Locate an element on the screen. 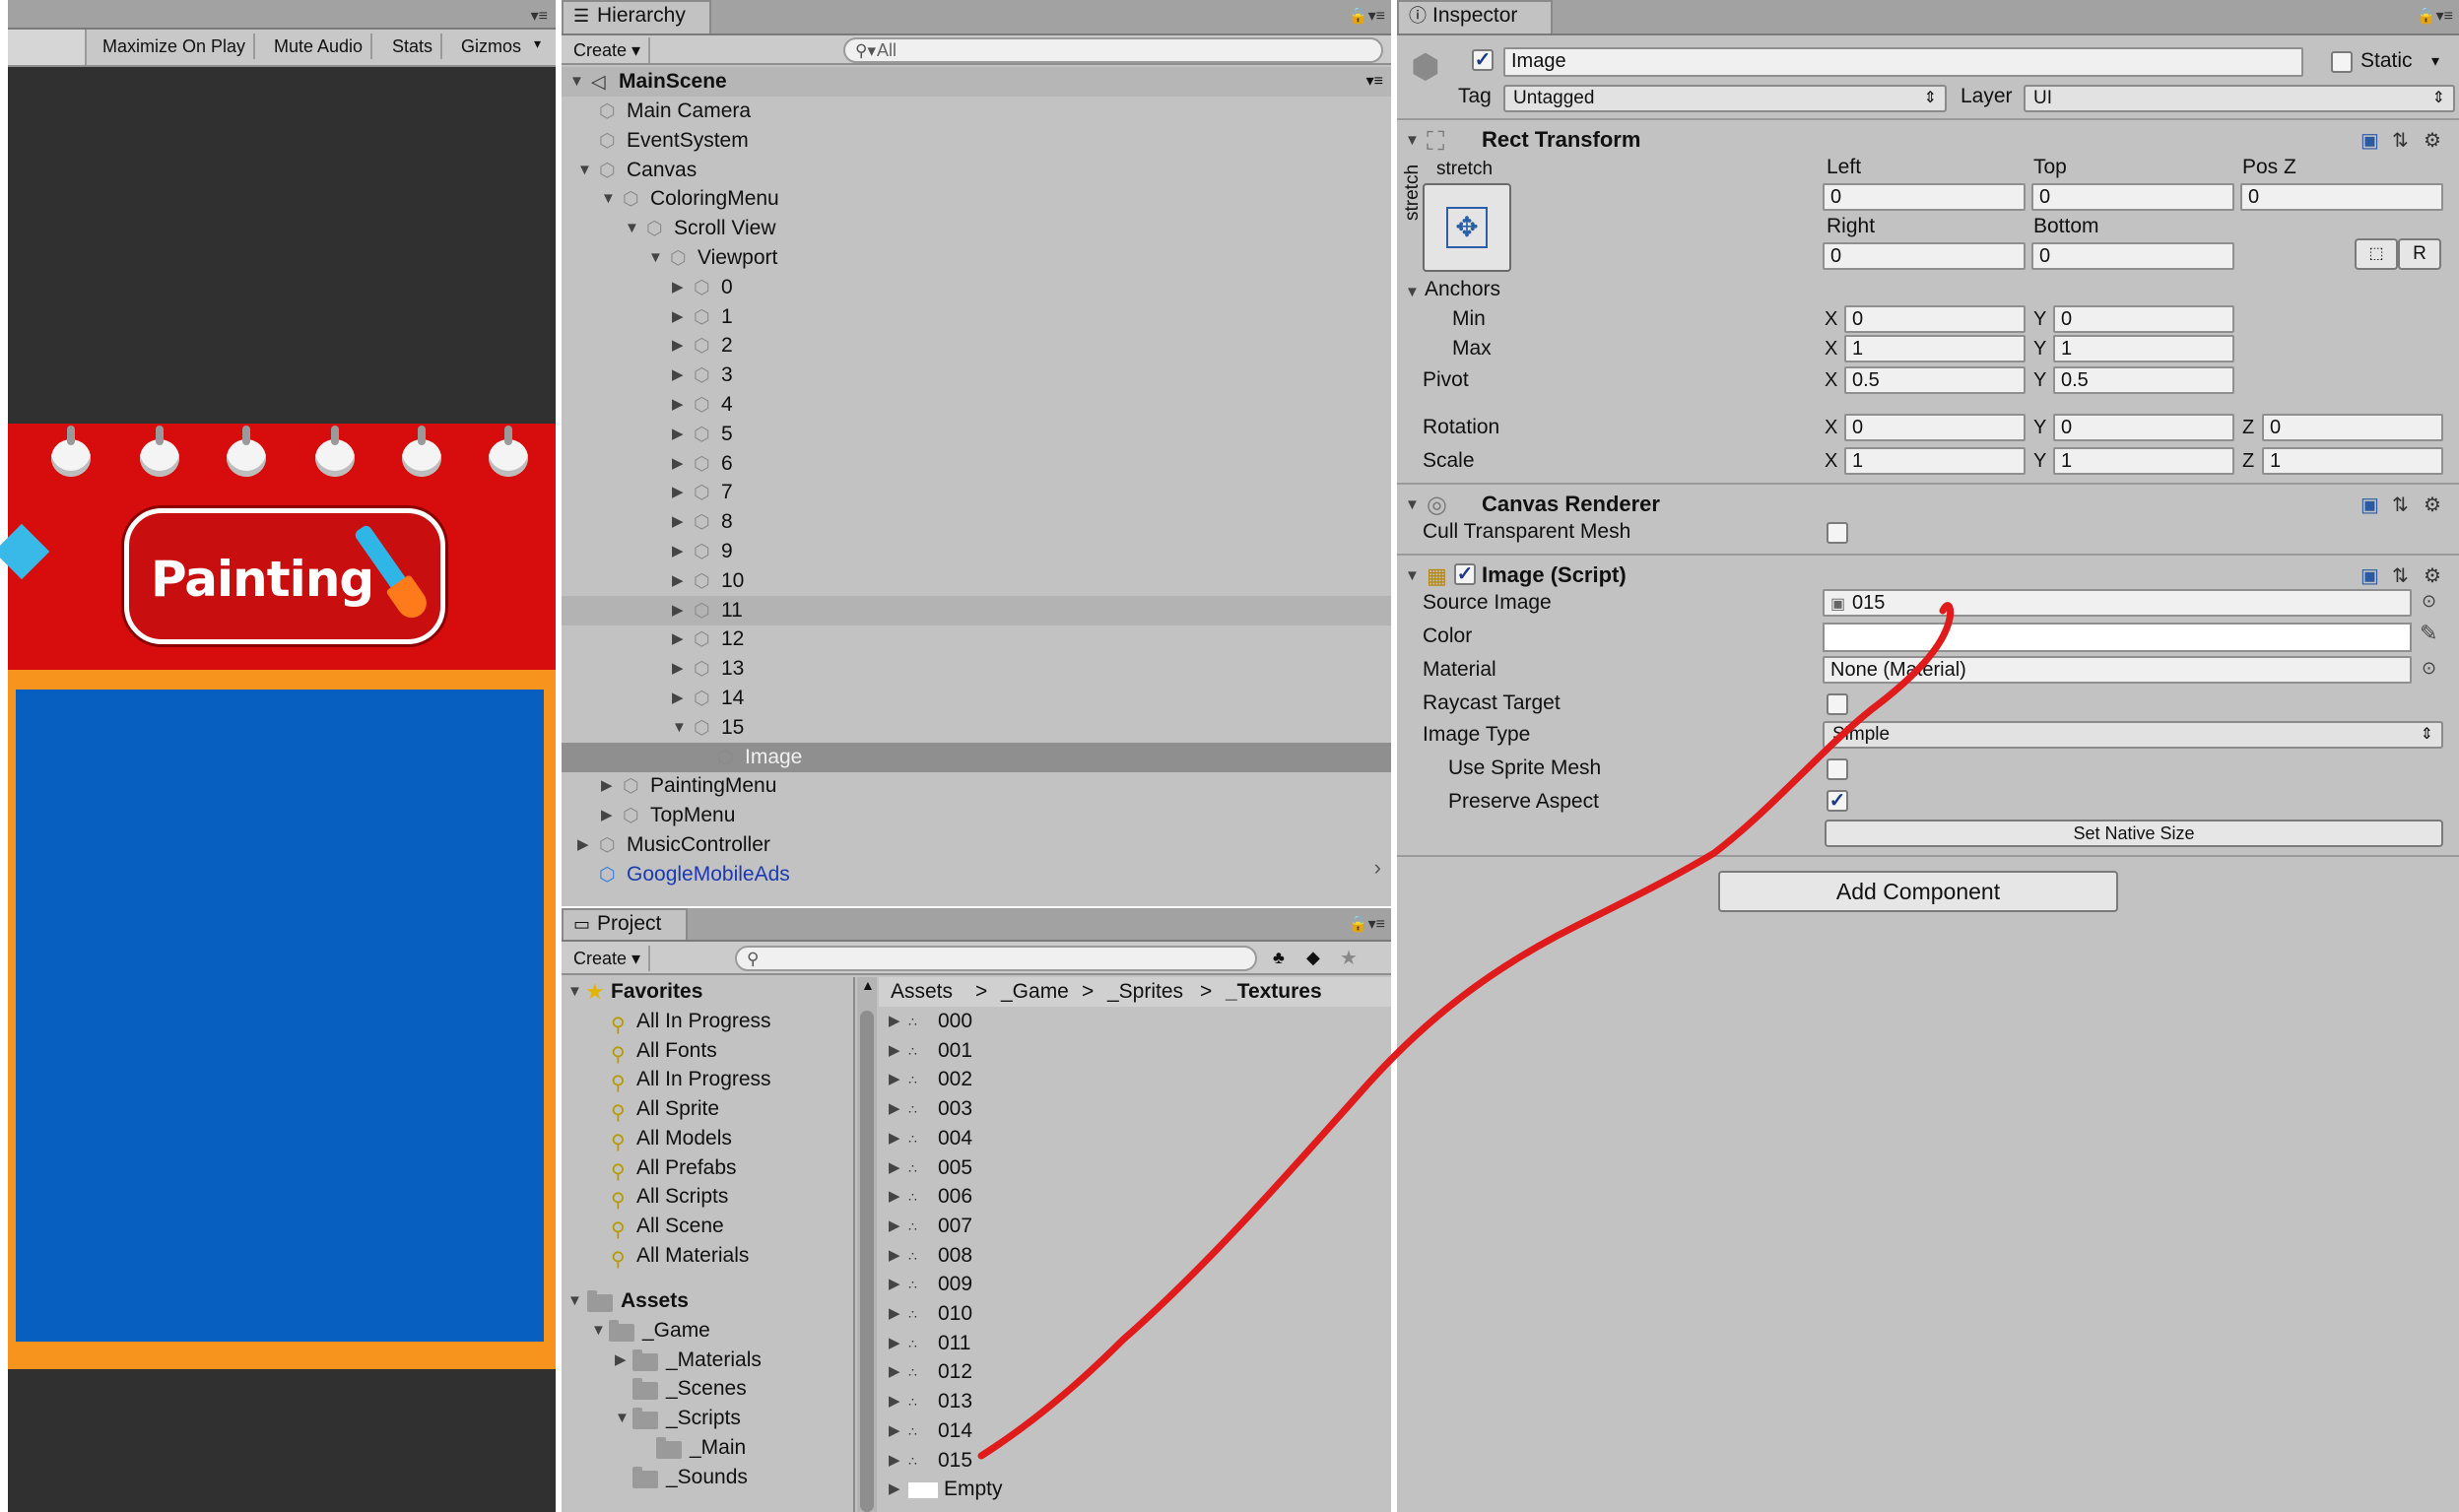  asset-item: ▶ ∴ 004 is located at coordinates (1135, 1138).